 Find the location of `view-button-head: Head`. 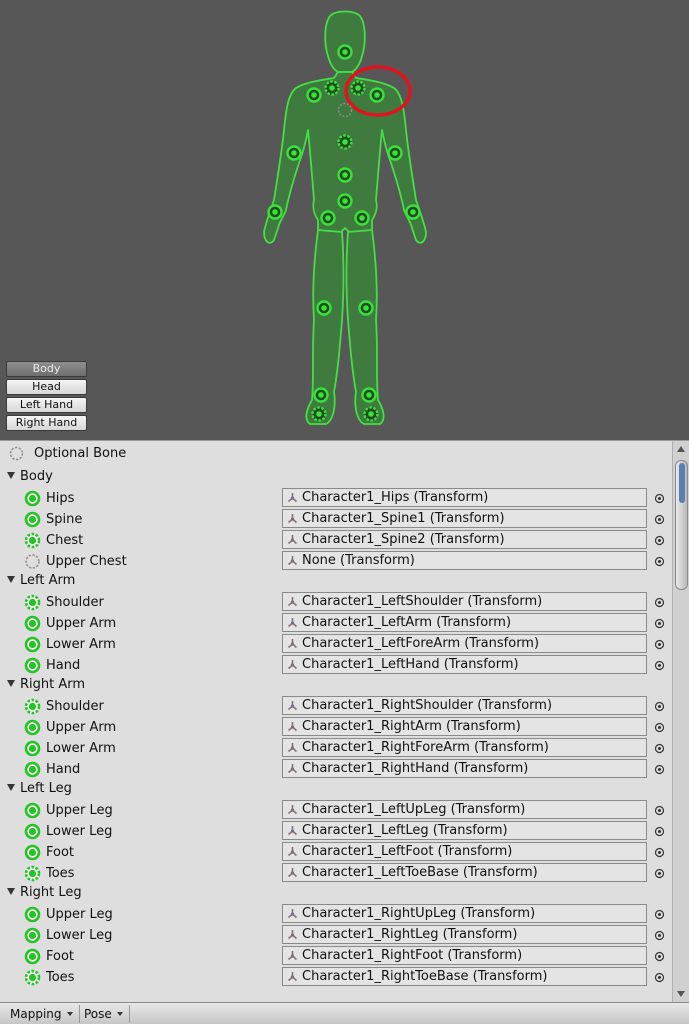

view-button-head: Head is located at coordinates (46, 387).